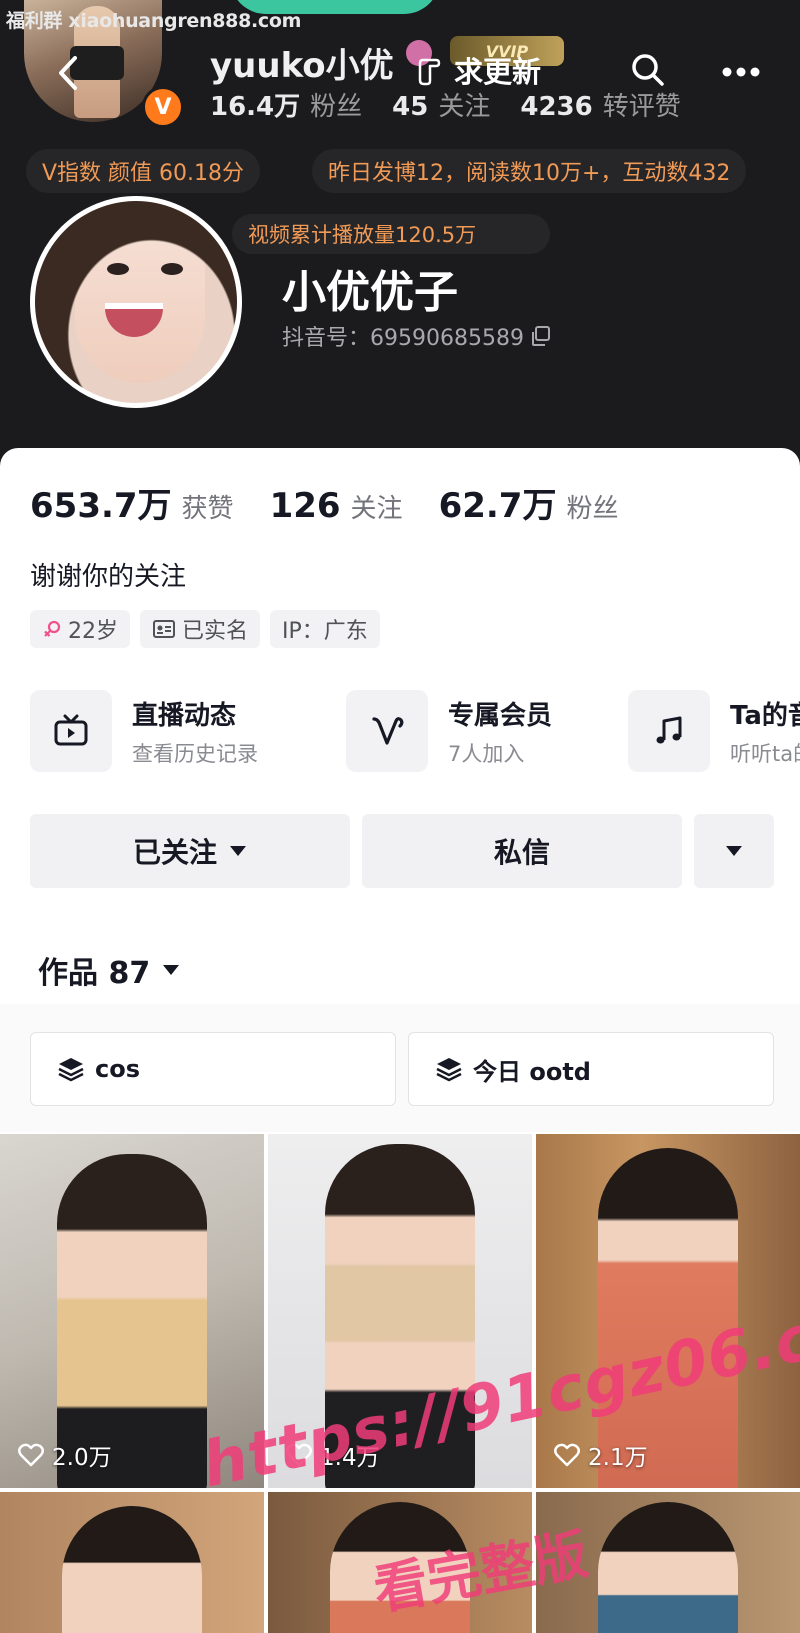  I want to click on message-button: 私信, so click(522, 851).